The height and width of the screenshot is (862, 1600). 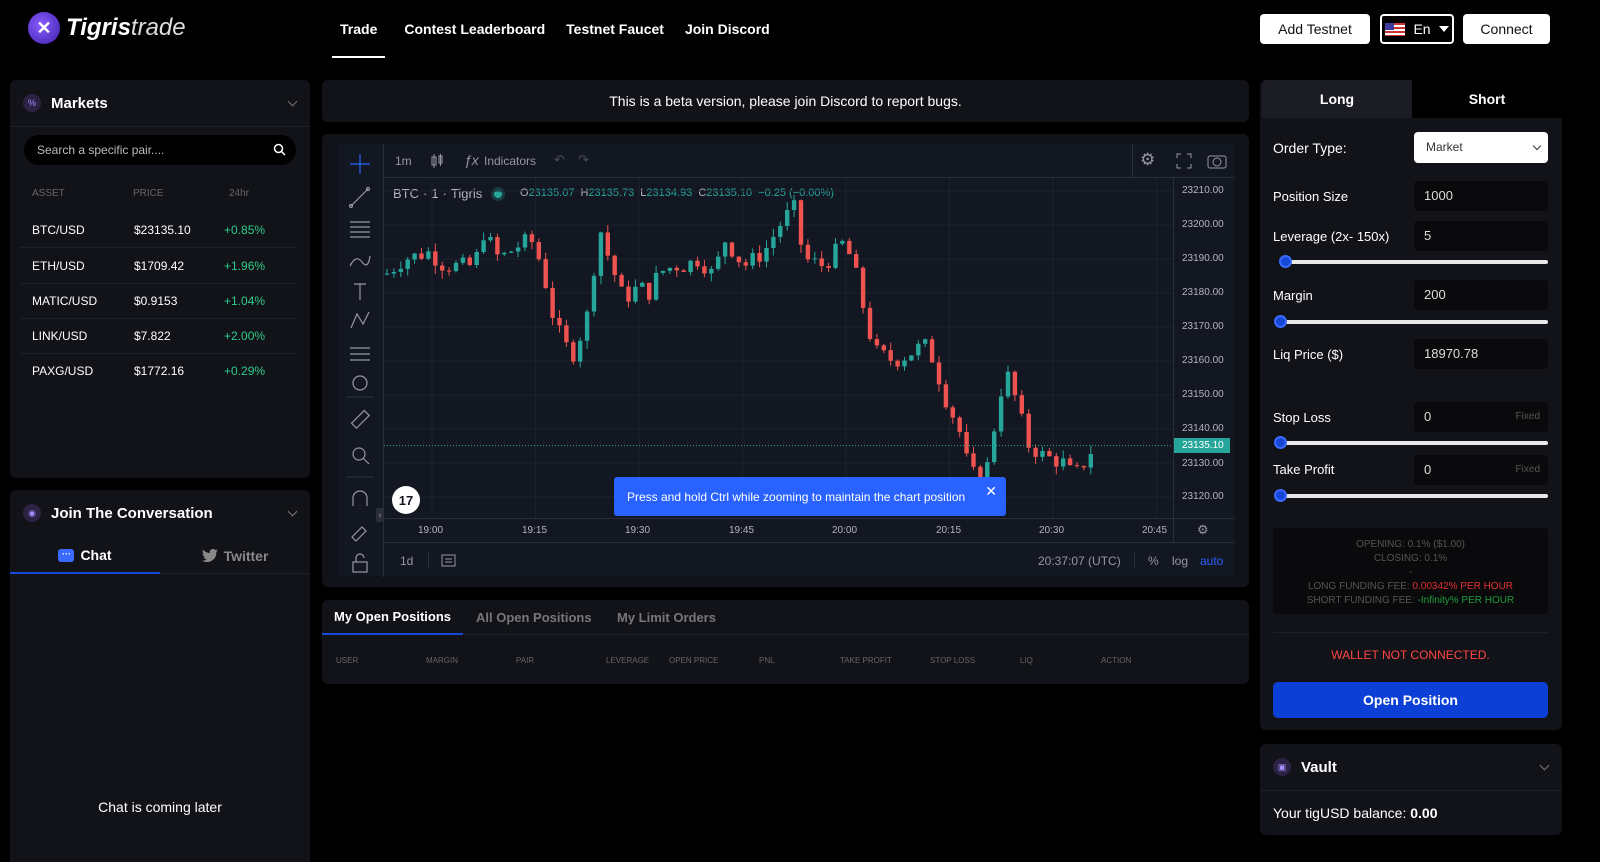 I want to click on time-tick: 20:00, so click(x=845, y=530).